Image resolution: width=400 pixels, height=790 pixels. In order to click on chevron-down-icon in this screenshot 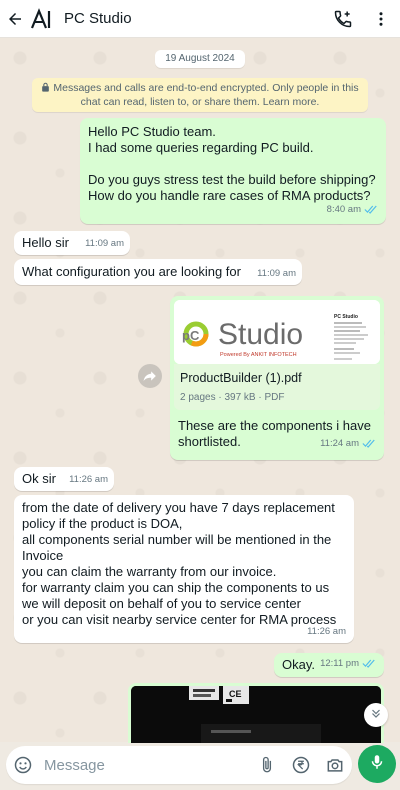, I will do `click(376, 715)`.